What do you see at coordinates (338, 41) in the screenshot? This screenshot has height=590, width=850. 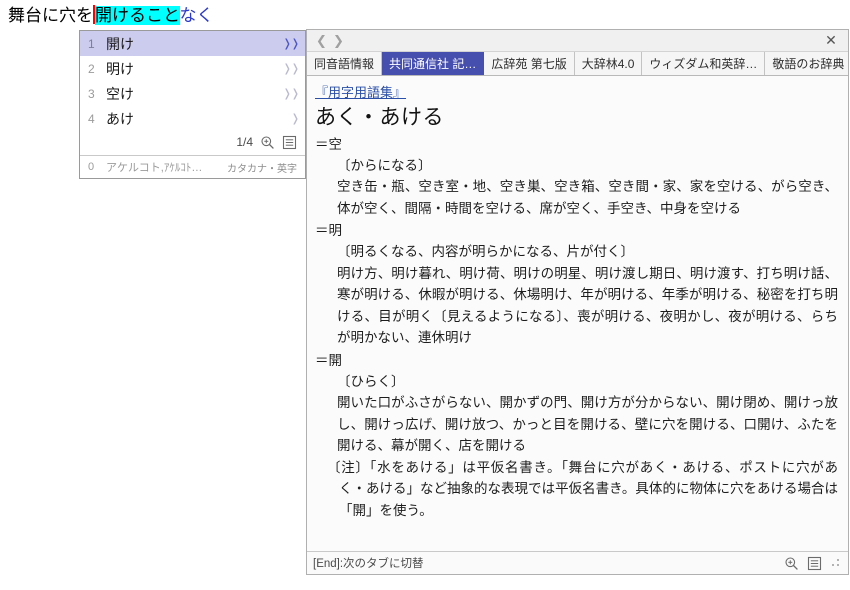 I see `nav-forward-icon: ❯` at bounding box center [338, 41].